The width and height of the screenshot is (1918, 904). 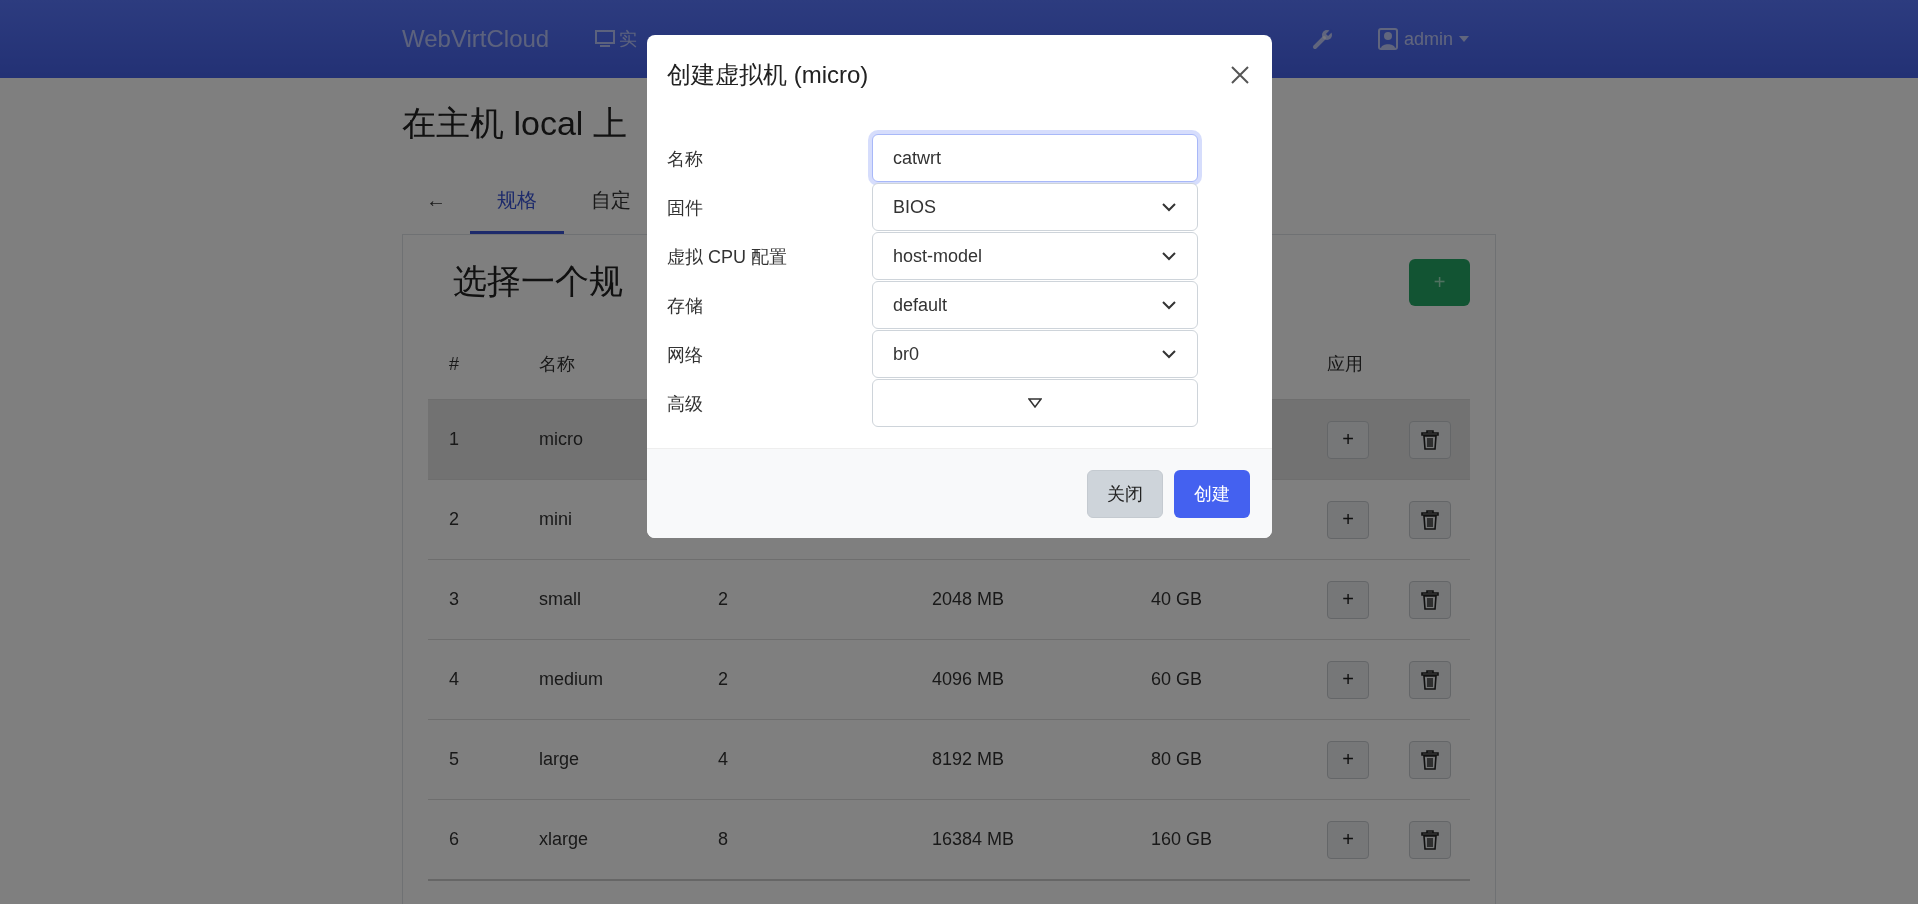 I want to click on table-cell: 16384 MB, so click(x=973, y=839).